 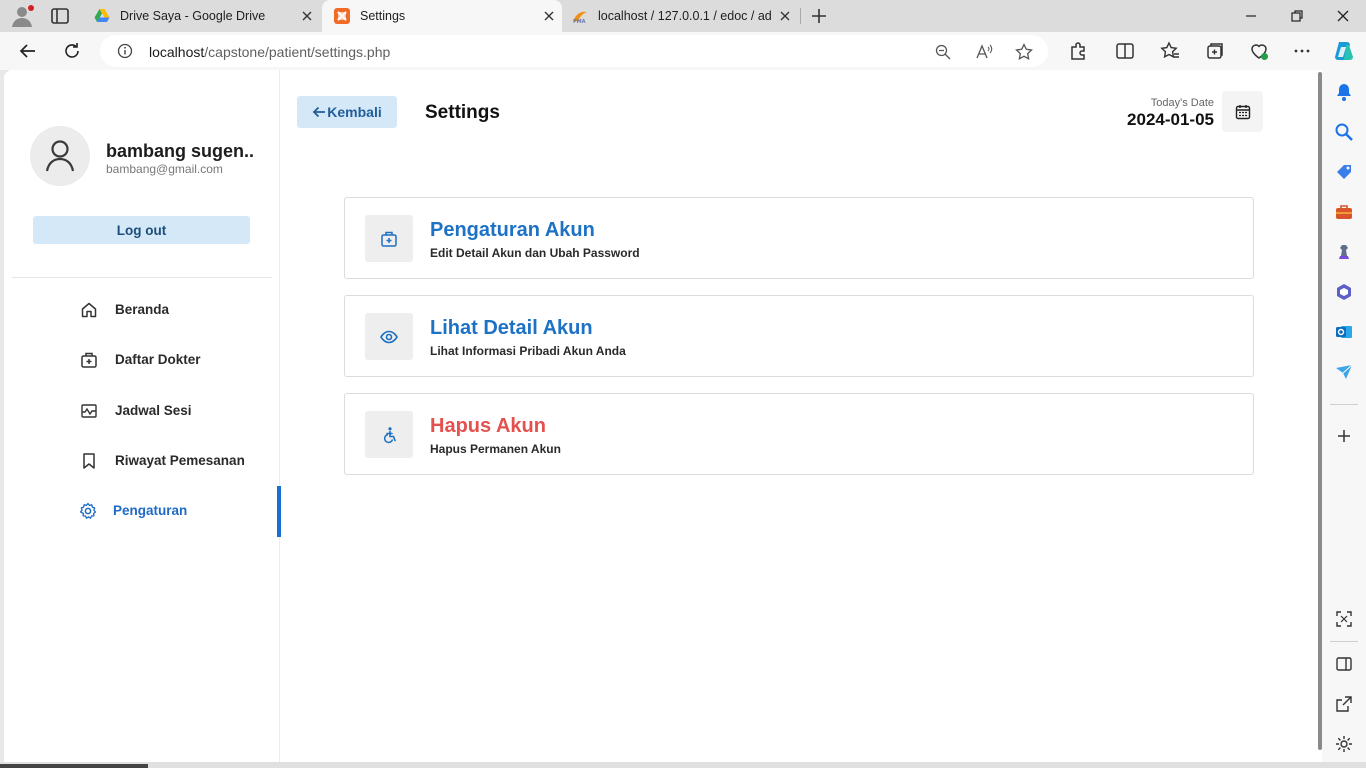 I want to click on restore-icon, so click(x=1297, y=16).